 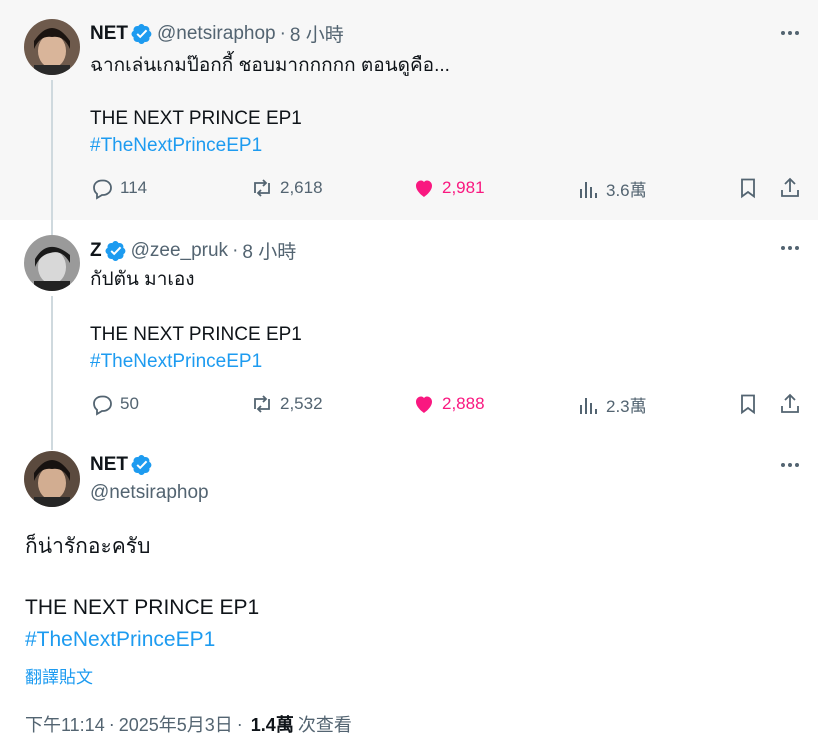 What do you see at coordinates (463, 403) in the screenshot?
I see `like-count: 2,888` at bounding box center [463, 403].